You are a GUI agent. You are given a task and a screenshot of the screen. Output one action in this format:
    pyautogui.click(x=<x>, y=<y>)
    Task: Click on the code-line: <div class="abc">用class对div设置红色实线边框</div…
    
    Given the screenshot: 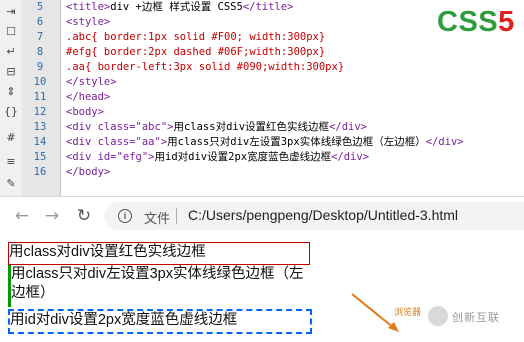 What is the action you would take?
    pyautogui.click(x=216, y=127)
    